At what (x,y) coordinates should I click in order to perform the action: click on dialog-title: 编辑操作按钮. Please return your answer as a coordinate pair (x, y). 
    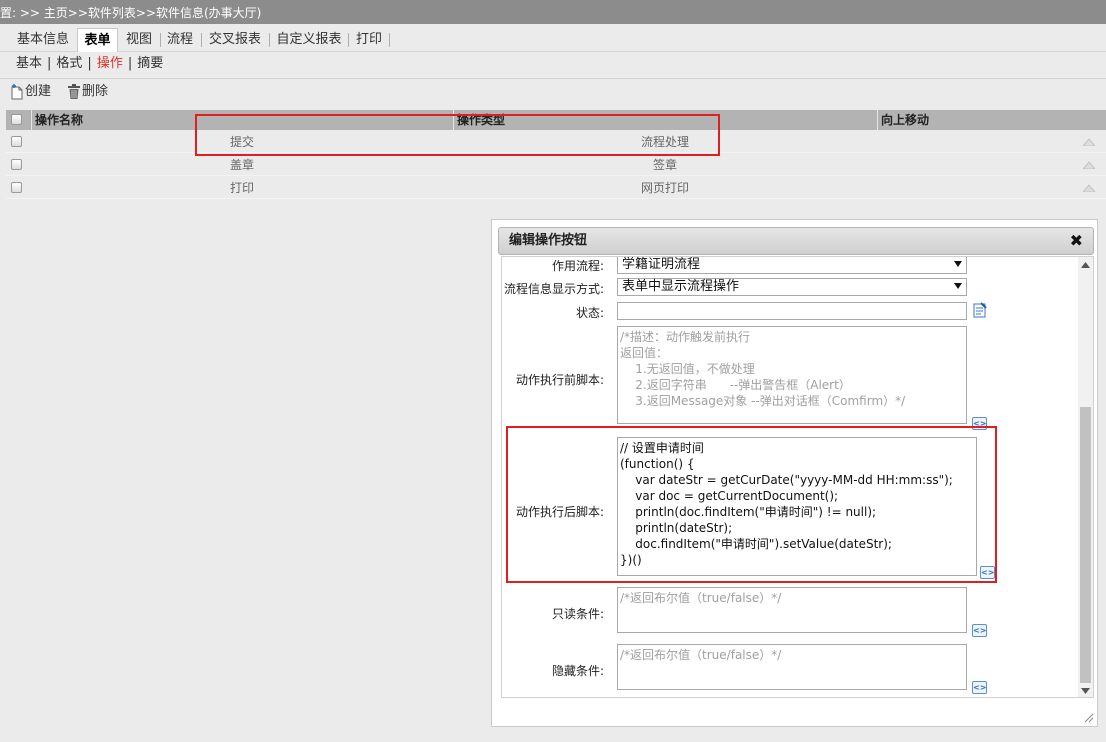
    Looking at the image, I should click on (548, 240).